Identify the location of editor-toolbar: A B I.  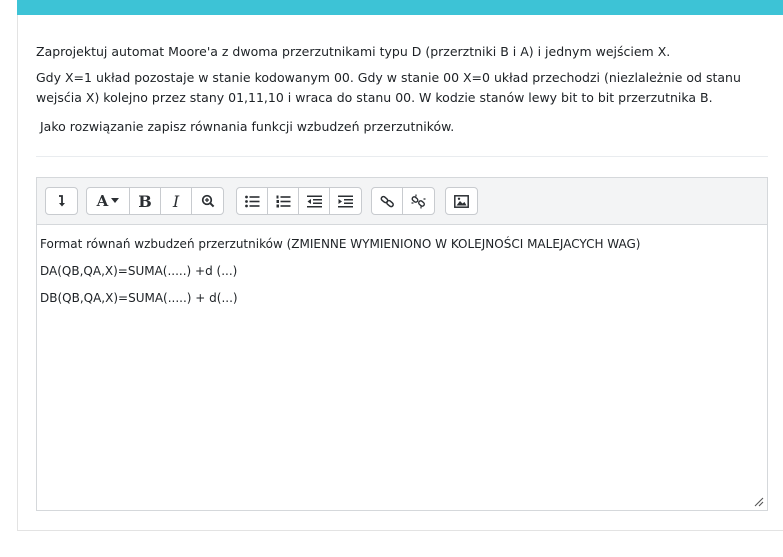
(402, 201).